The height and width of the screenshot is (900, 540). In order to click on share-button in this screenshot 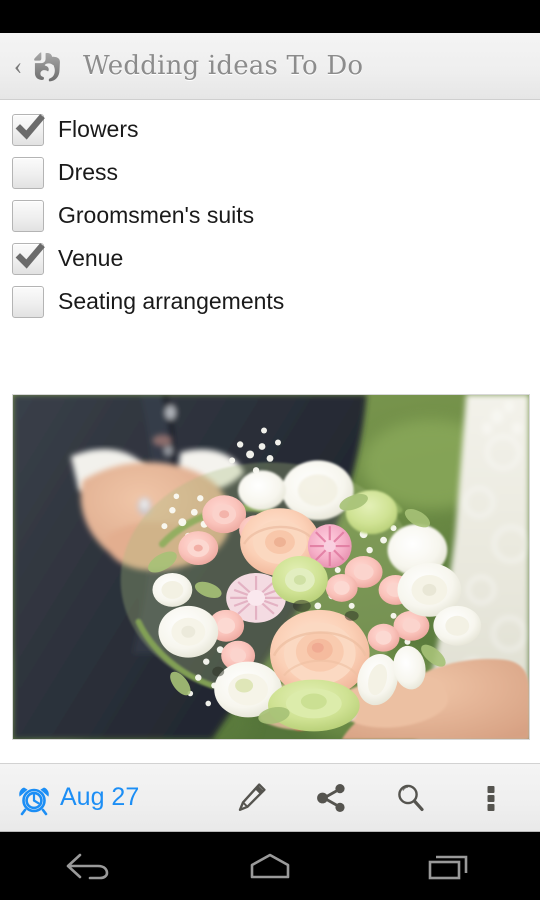, I will do `click(331, 797)`.